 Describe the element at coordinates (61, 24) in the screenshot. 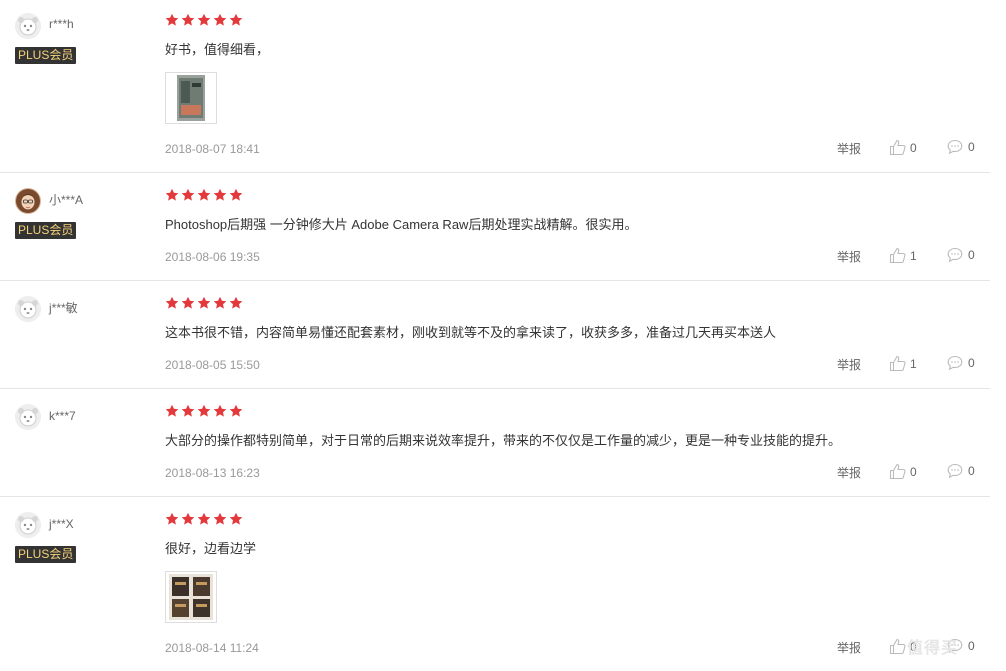

I see `username: r***h` at that location.